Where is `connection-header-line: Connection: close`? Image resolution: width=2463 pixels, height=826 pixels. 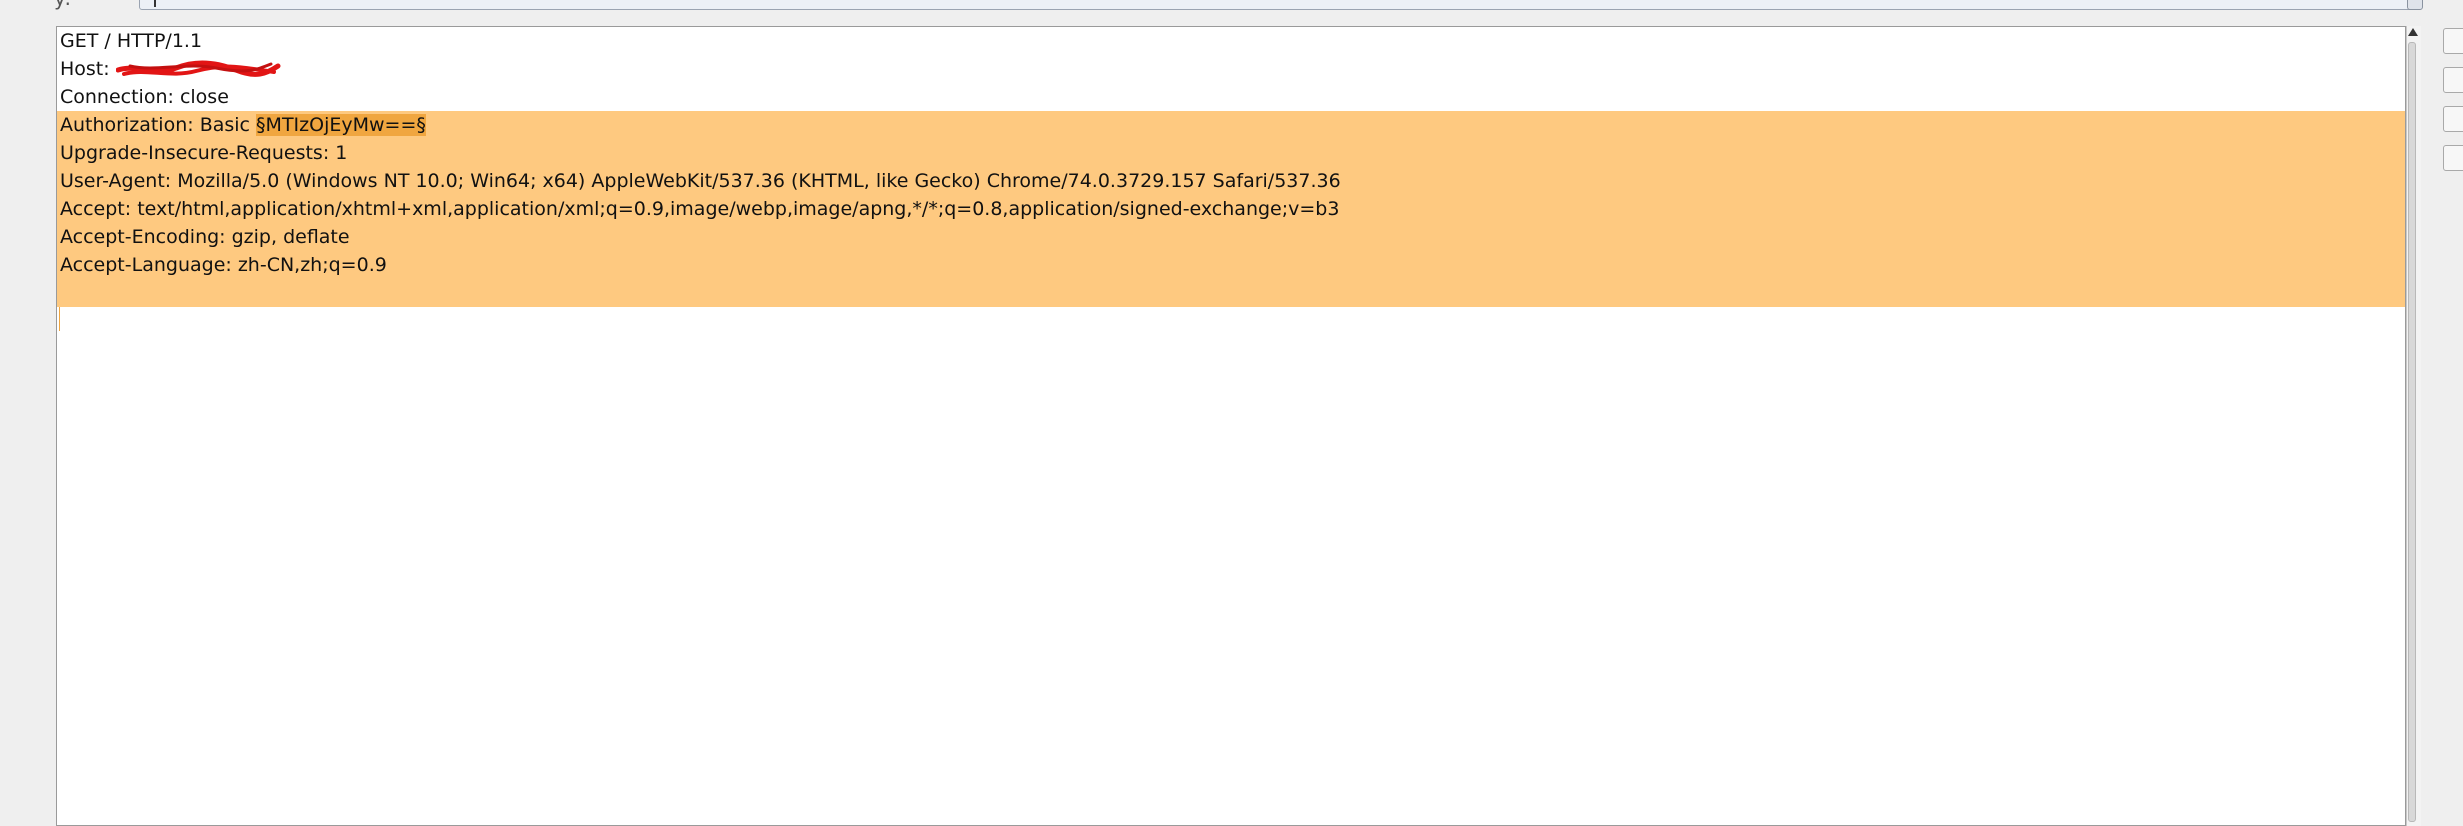
connection-header-line: Connection: close is located at coordinates (144, 97).